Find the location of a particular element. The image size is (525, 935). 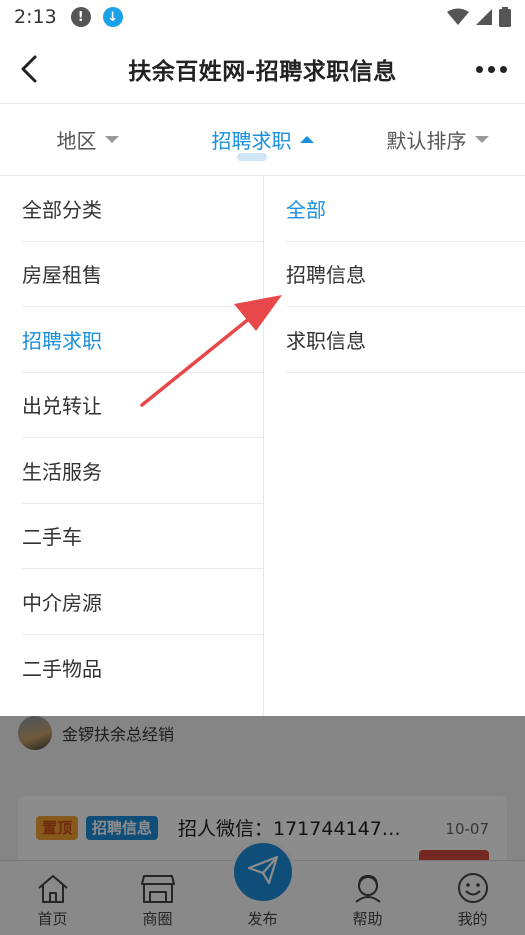

more-button is located at coordinates (491, 69).